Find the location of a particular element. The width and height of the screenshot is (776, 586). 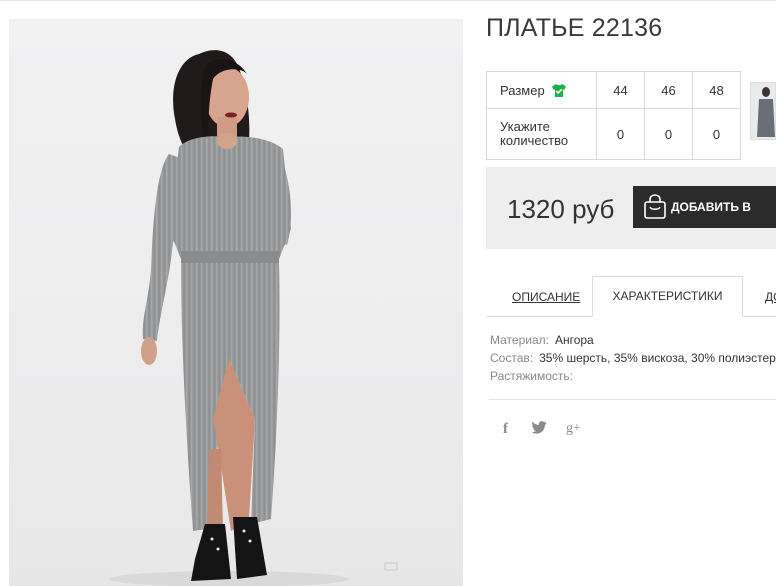

facebook-icon: f is located at coordinates (505, 429).